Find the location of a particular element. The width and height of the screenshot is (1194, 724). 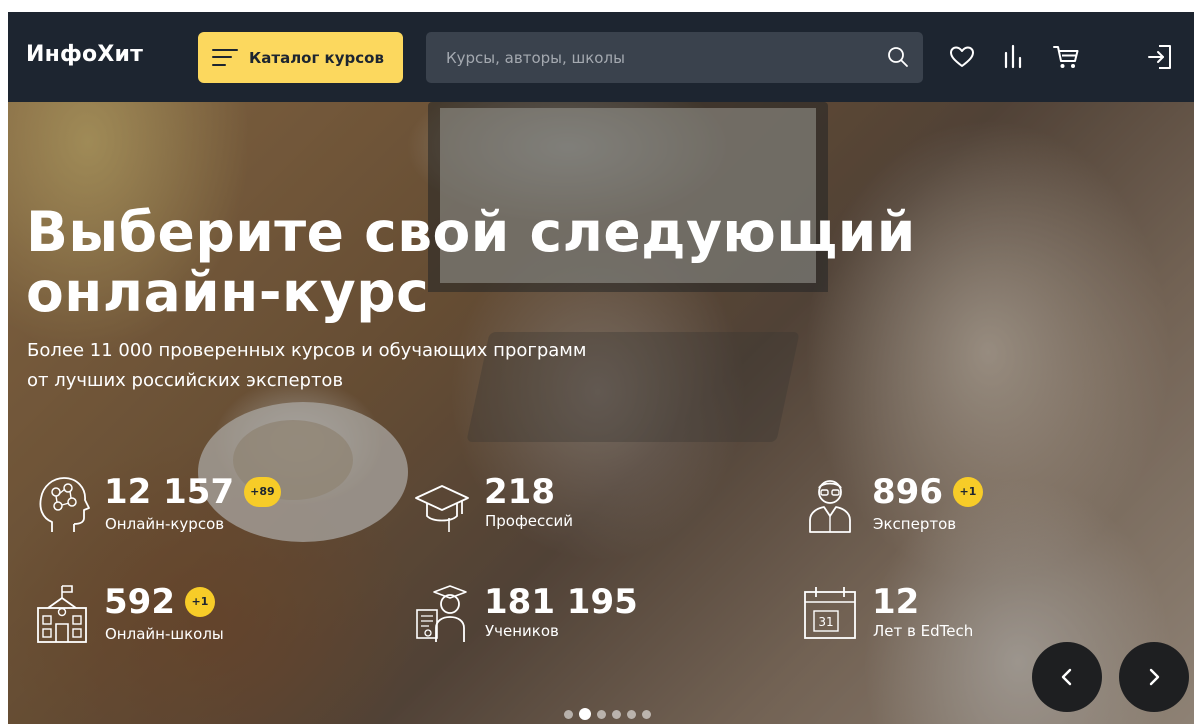

stat-professions: 218 Профессий is located at coordinates (544, 507).